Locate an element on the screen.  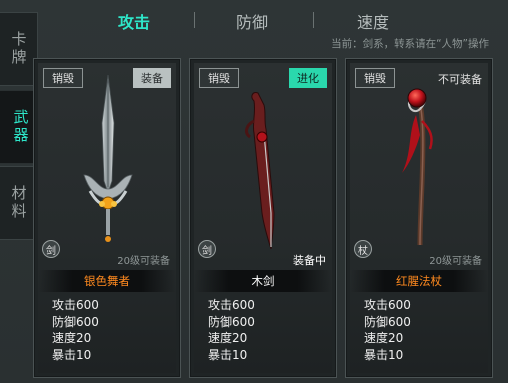
crimson-staff-icon is located at coordinates (417, 167).